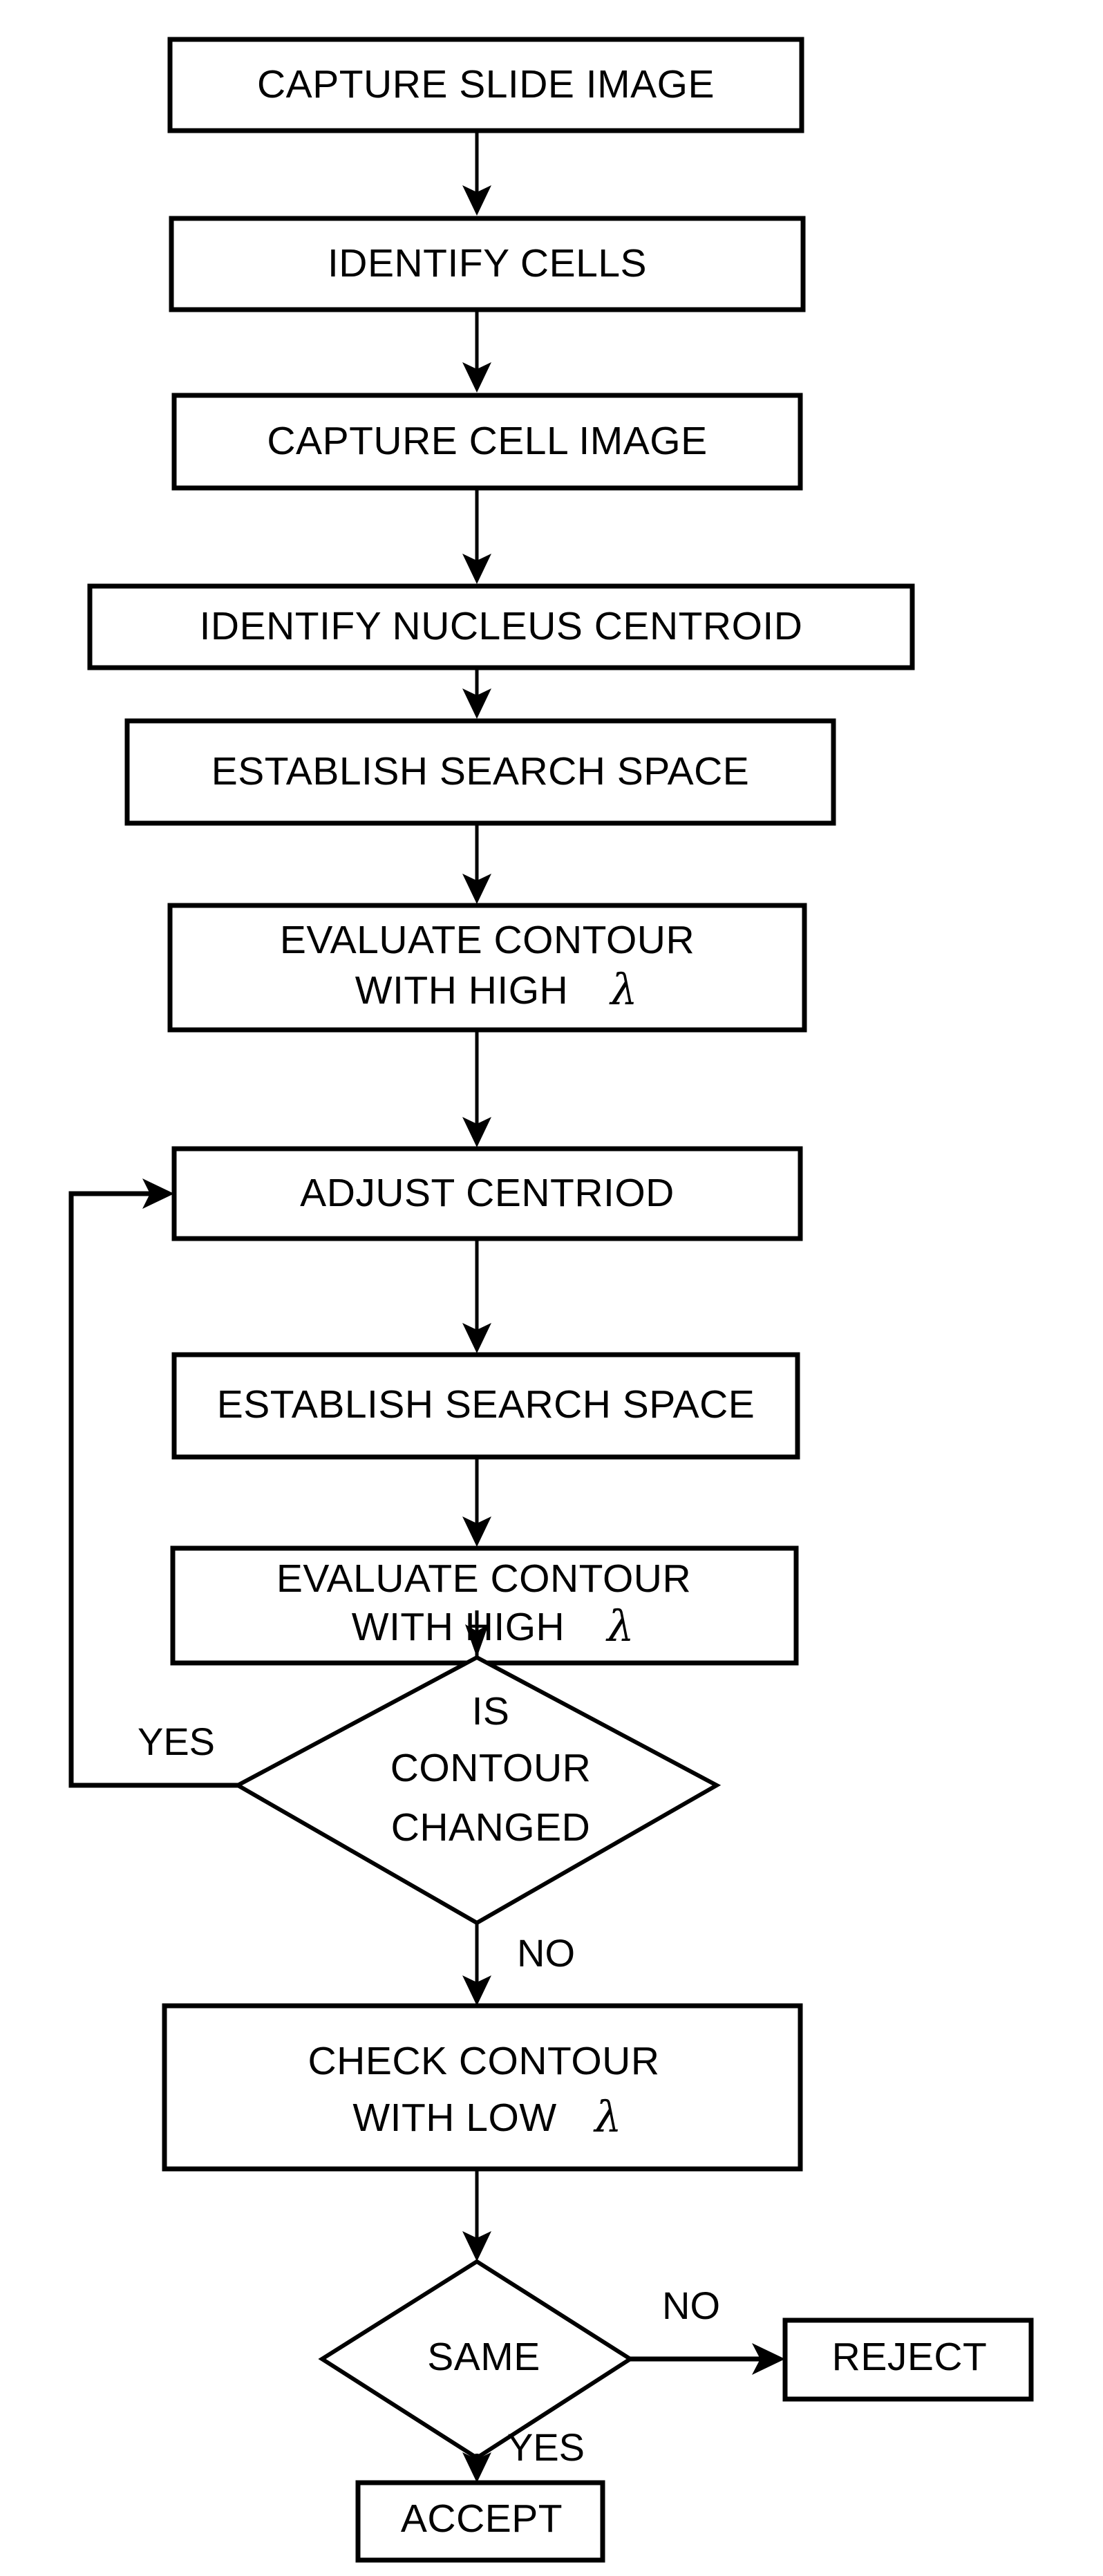 The width and height of the screenshot is (1103, 2576). I want to click on edge-n2-n3, so click(476, 352).